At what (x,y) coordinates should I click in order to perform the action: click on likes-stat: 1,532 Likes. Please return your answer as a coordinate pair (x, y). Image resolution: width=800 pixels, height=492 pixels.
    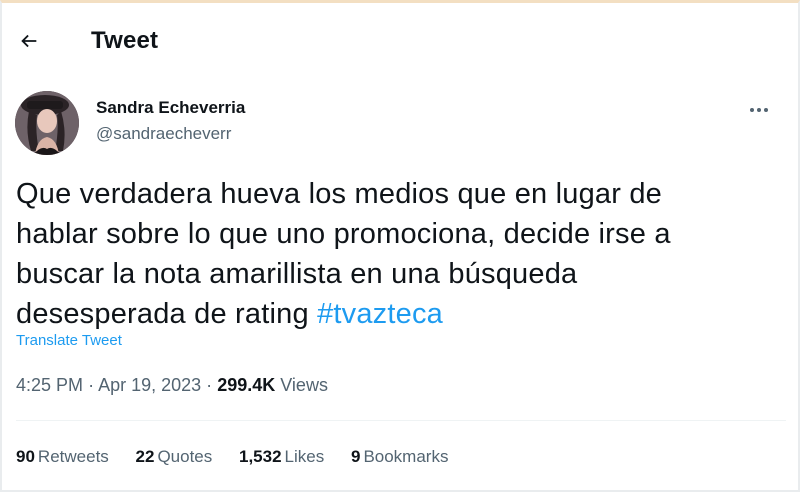
    Looking at the image, I should click on (281, 457).